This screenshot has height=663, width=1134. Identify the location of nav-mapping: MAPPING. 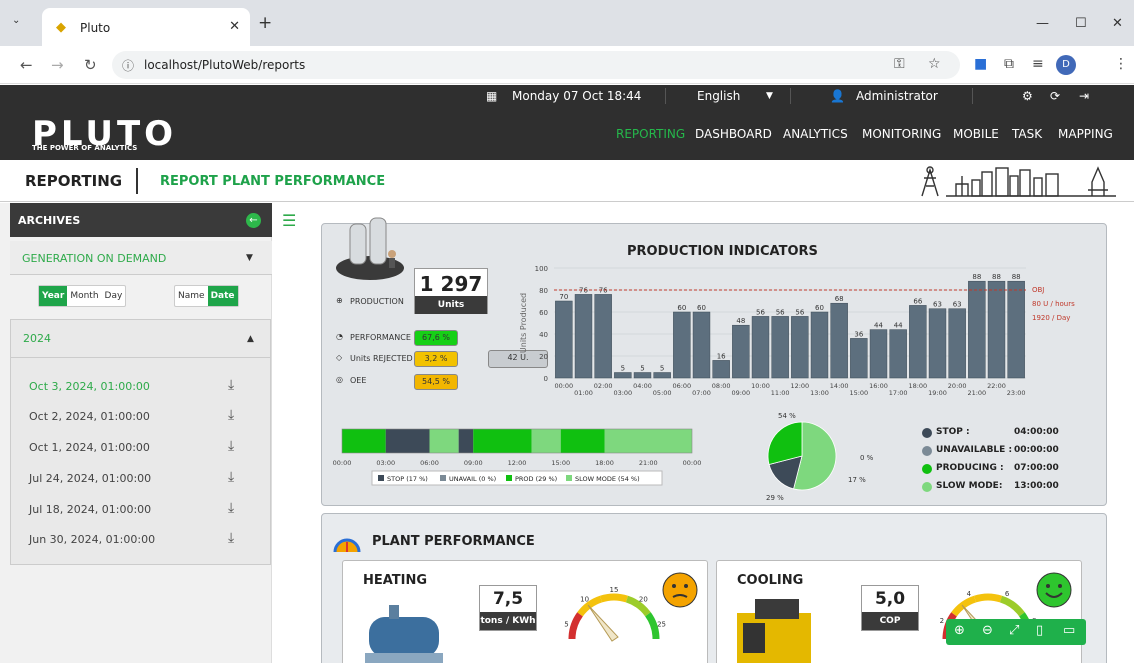
(1085, 134).